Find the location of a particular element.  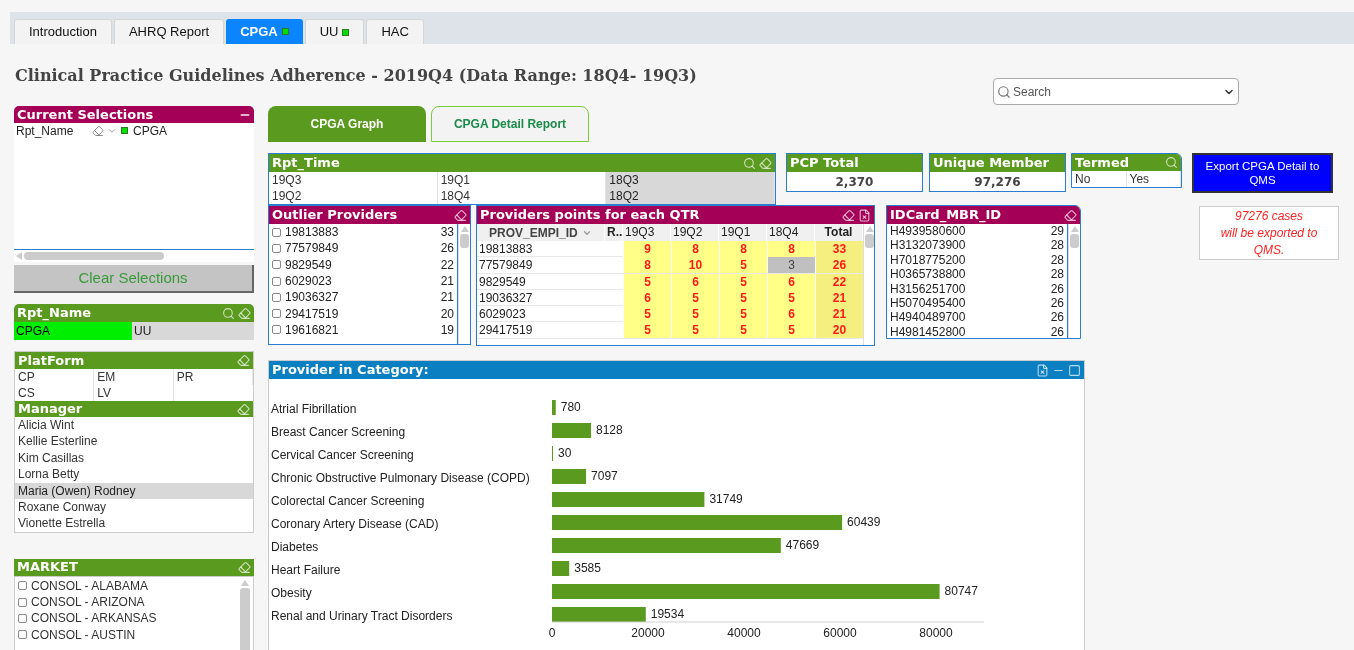

table-cell: 10 is located at coordinates (695, 265).